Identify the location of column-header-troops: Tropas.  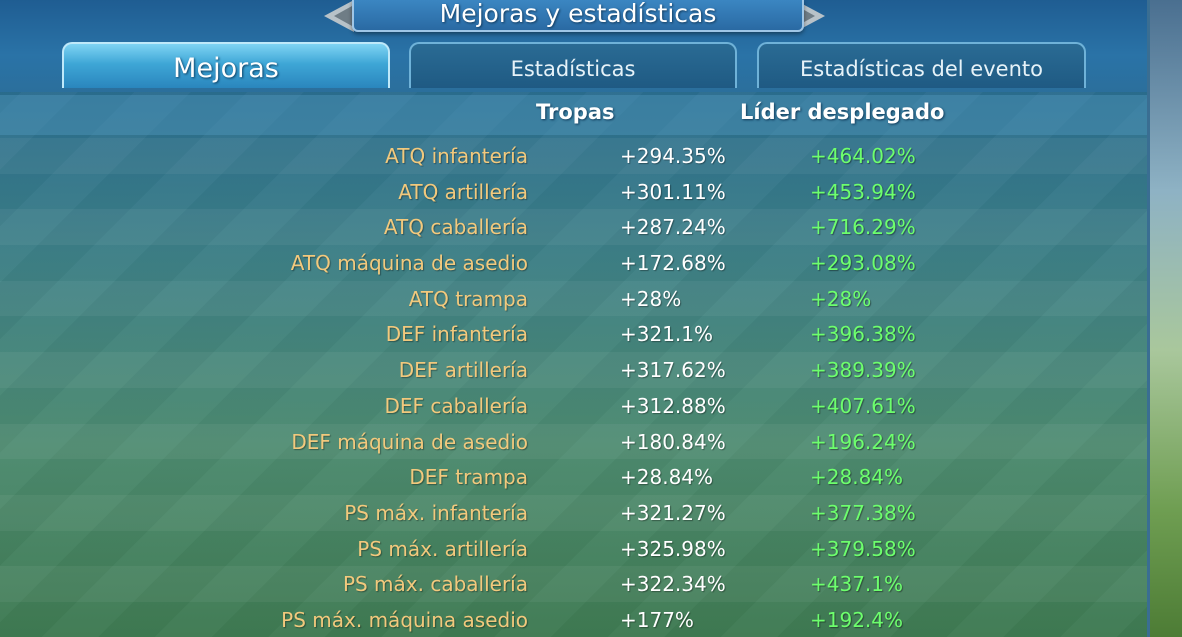
(575, 112).